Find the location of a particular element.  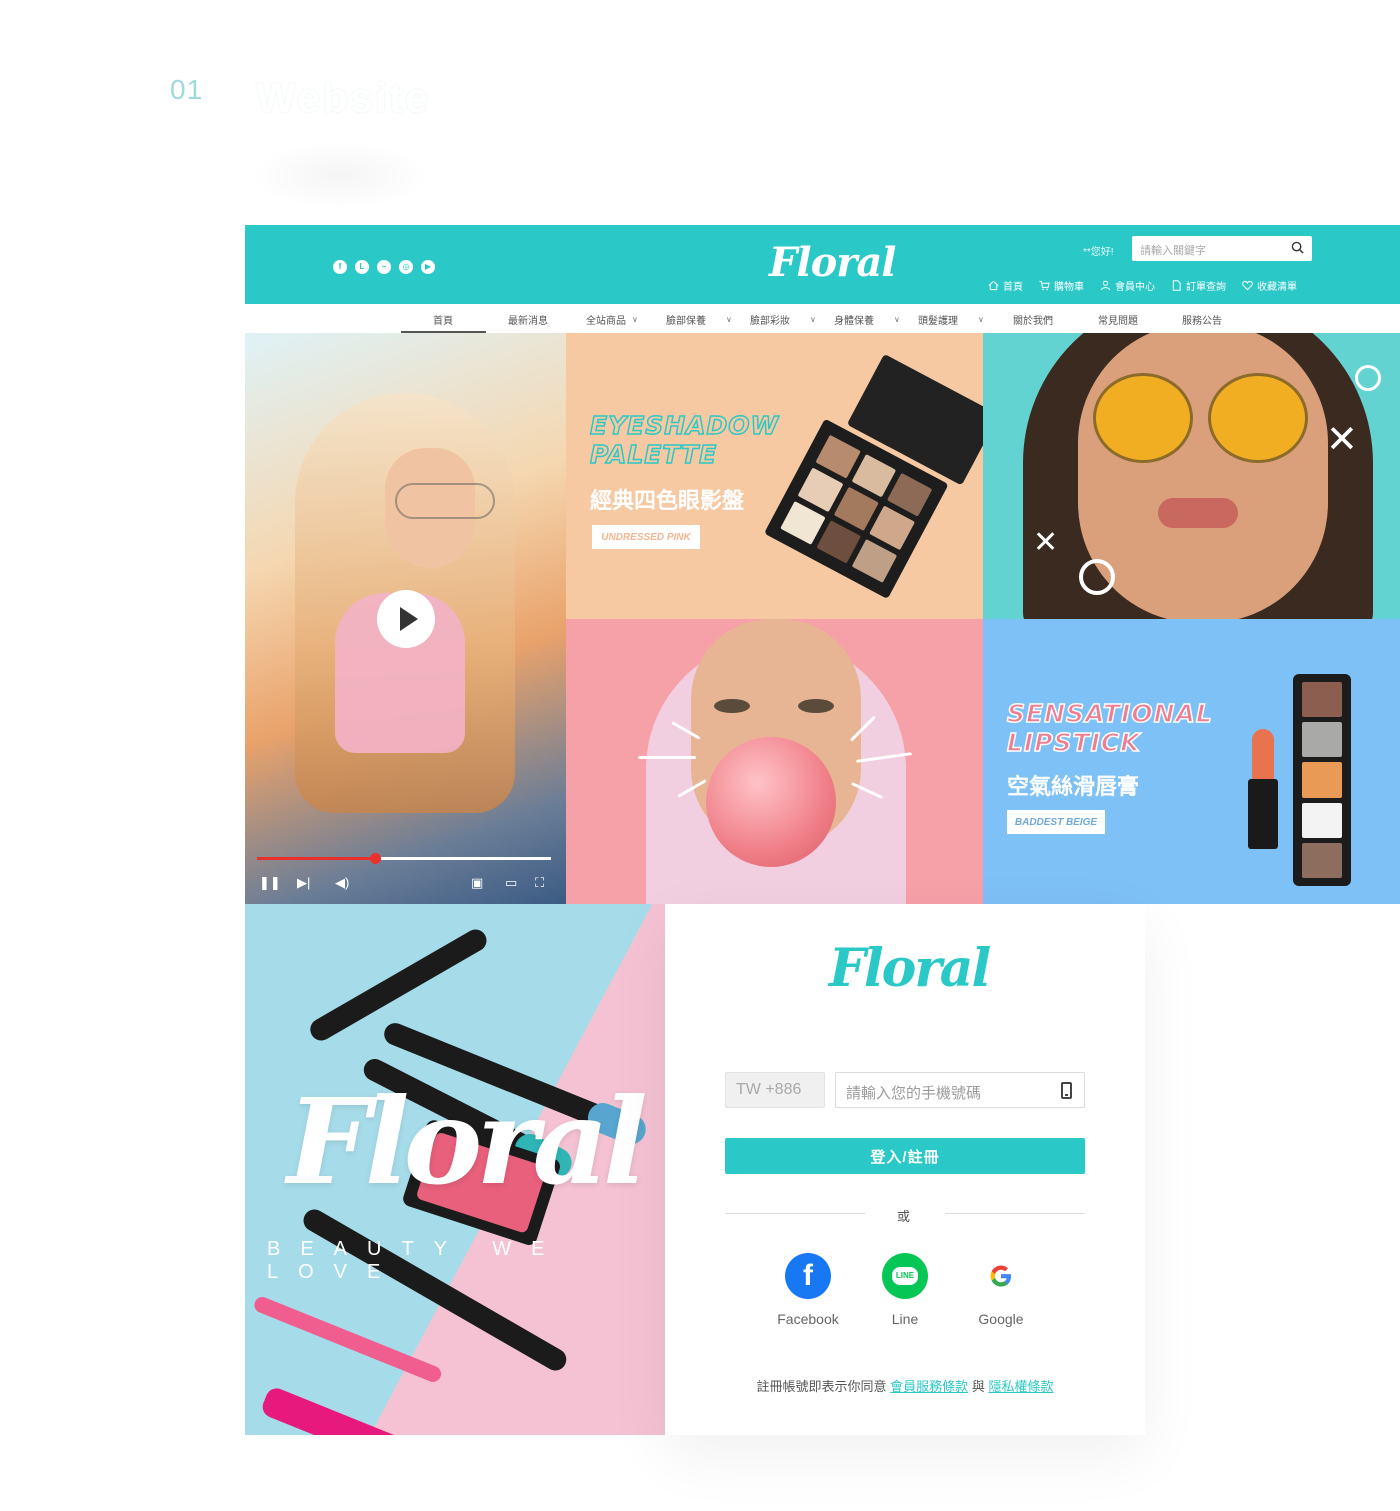

sso-label: Google is located at coordinates (1001, 1319).